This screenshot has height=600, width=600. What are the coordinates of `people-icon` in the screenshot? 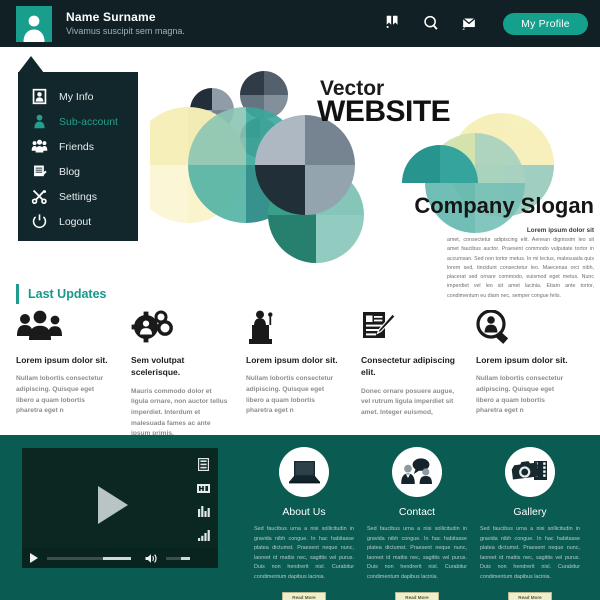 It's located at (39, 146).